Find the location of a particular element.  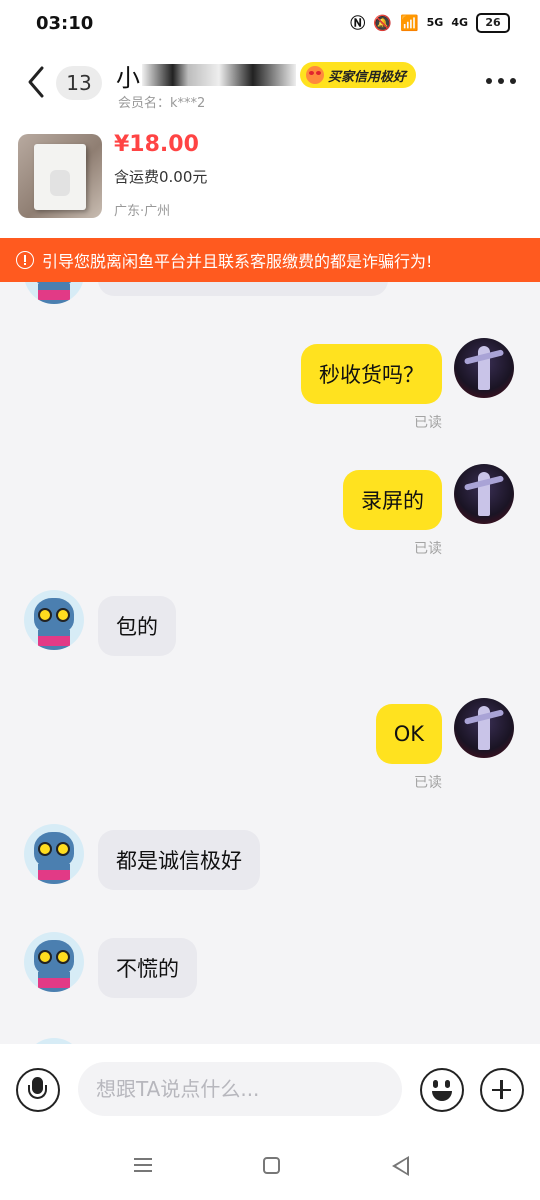

message-bubble-sent: 秒收货吗？ is located at coordinates (371, 374).